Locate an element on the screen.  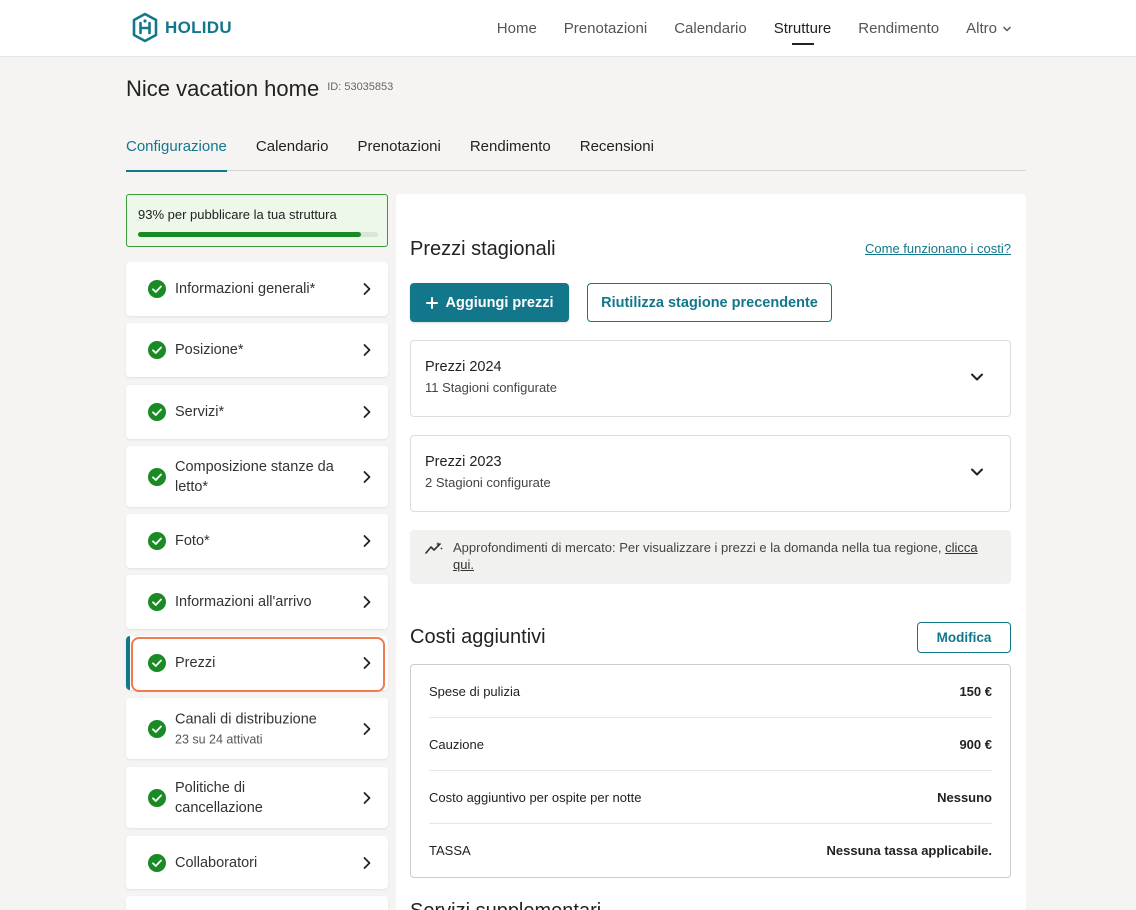
sidebar-item-label: Prezzi is located at coordinates (195, 663).